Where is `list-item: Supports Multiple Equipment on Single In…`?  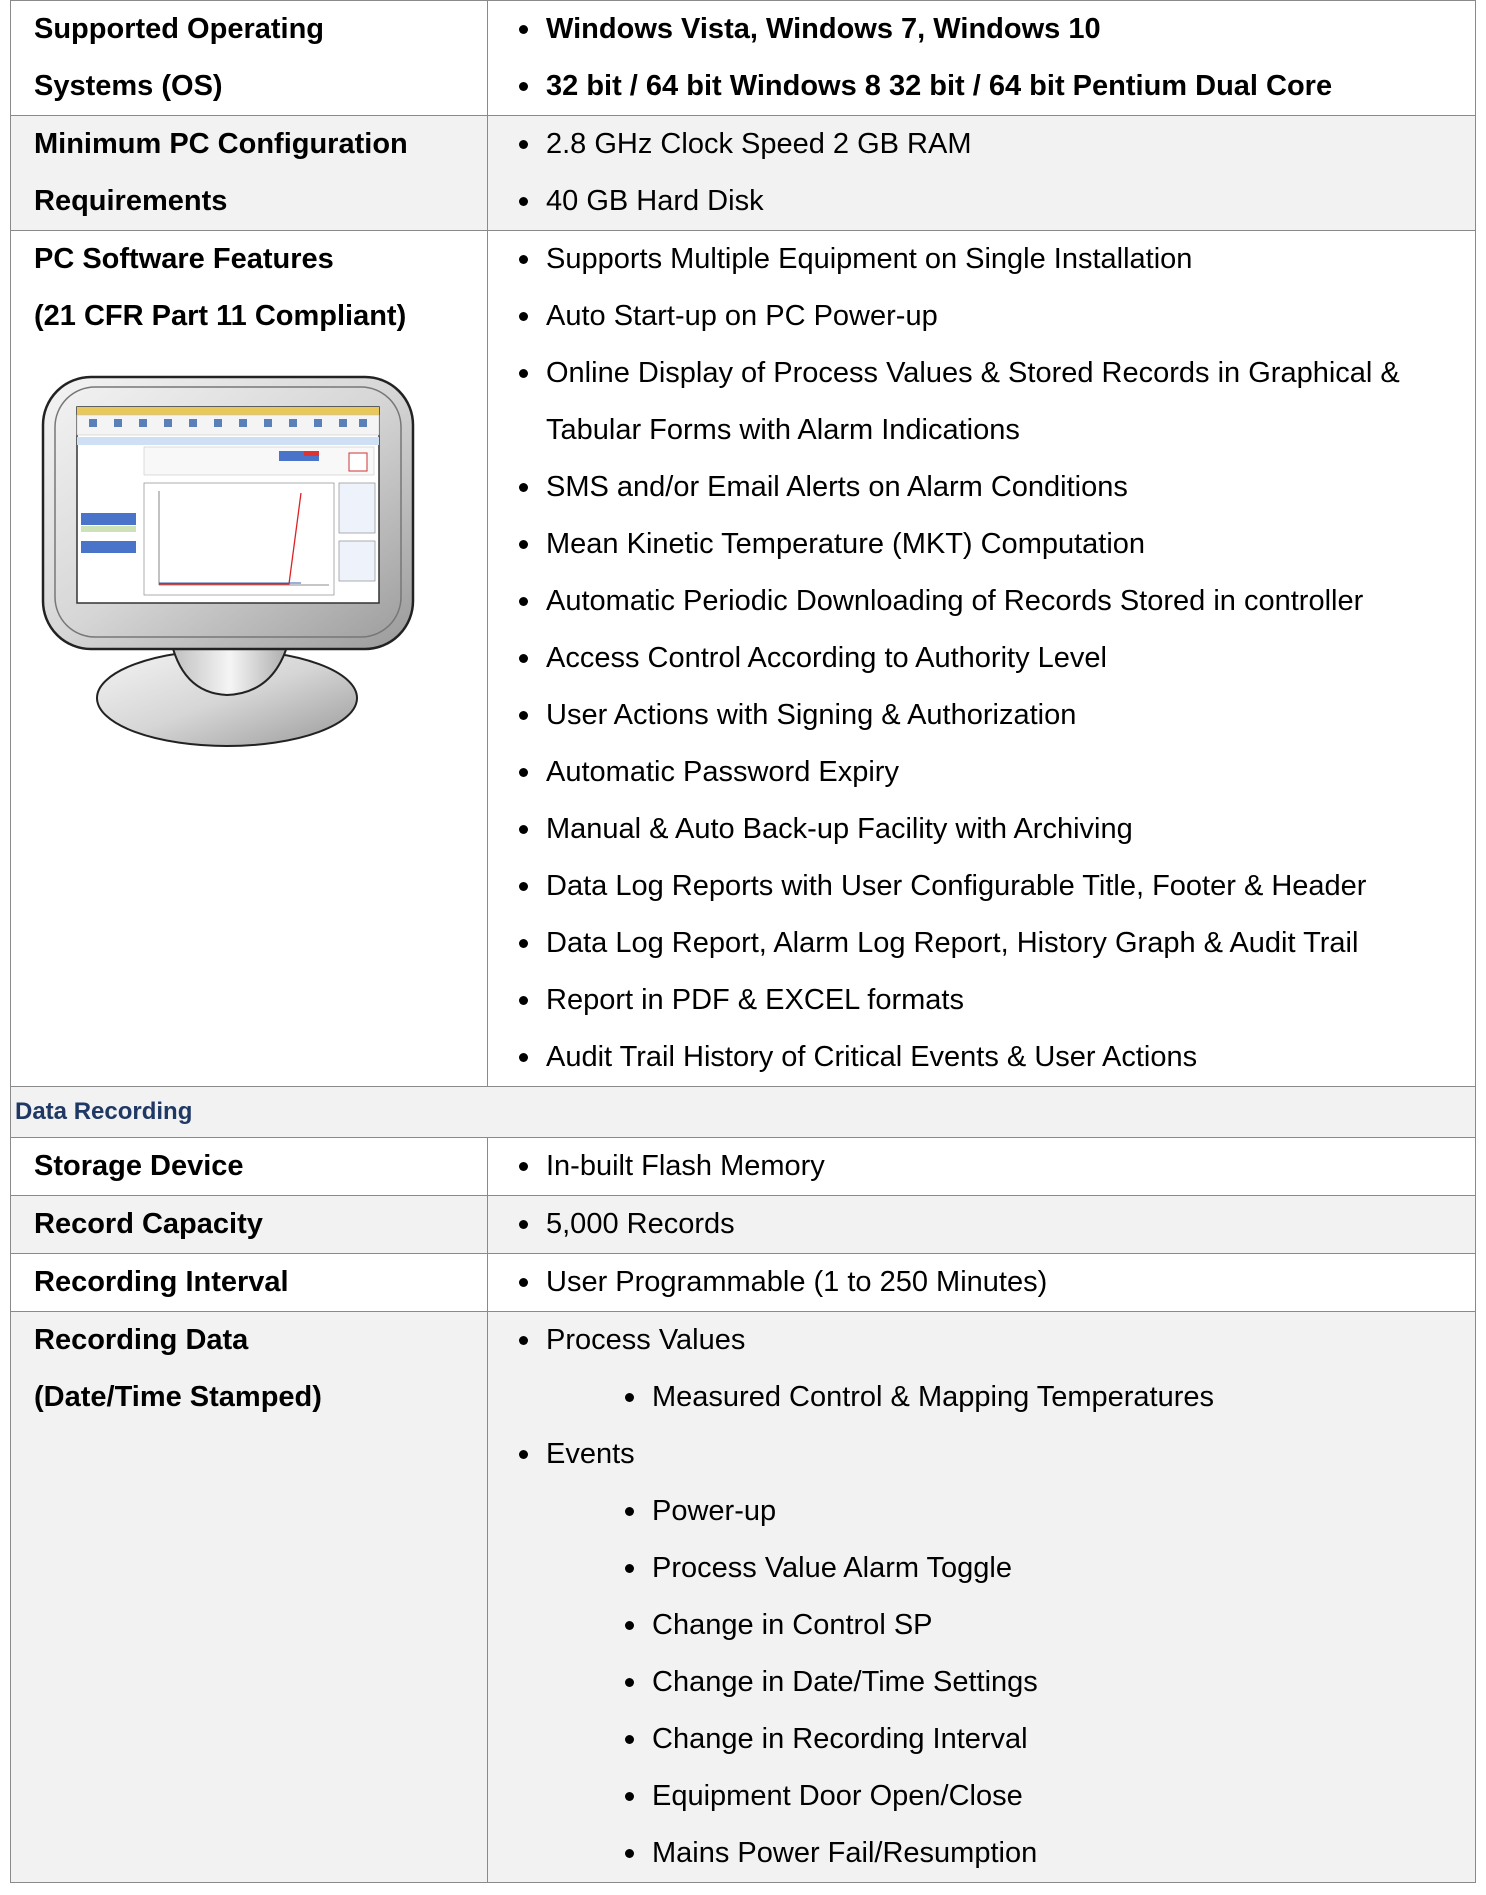 list-item: Supports Multiple Equipment on Single In… is located at coordinates (997, 259).